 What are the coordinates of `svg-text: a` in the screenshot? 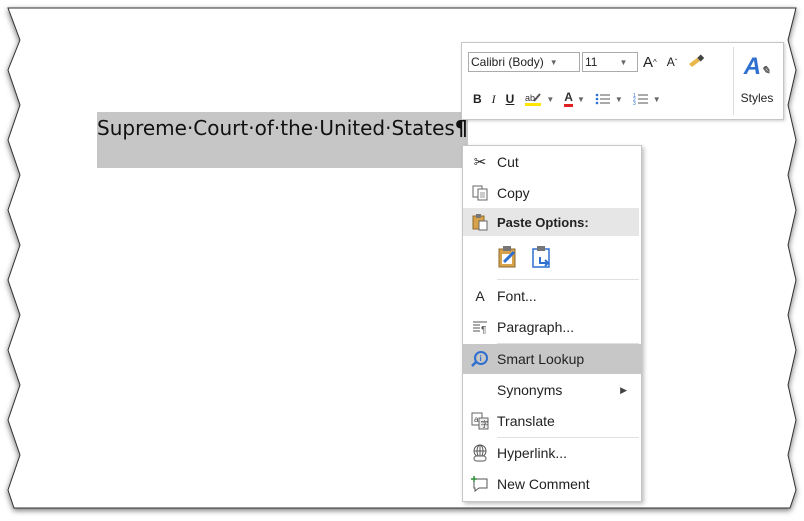 It's located at (476, 419).